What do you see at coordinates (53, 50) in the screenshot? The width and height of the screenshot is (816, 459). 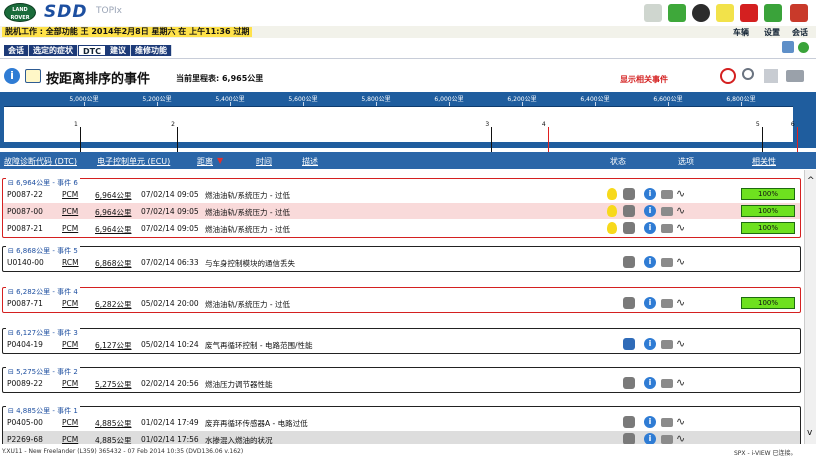 I see `tab-symptoms: 选定的症状` at bounding box center [53, 50].